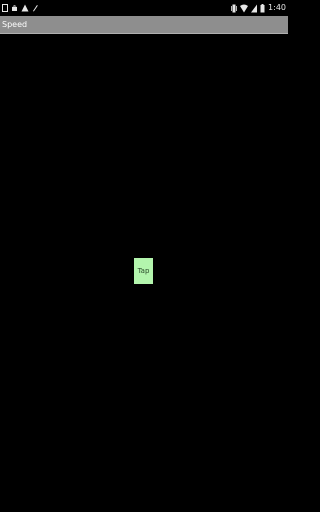 The height and width of the screenshot is (512, 320). What do you see at coordinates (144, 25) in the screenshot?
I see `title-bar: Speed` at bounding box center [144, 25].